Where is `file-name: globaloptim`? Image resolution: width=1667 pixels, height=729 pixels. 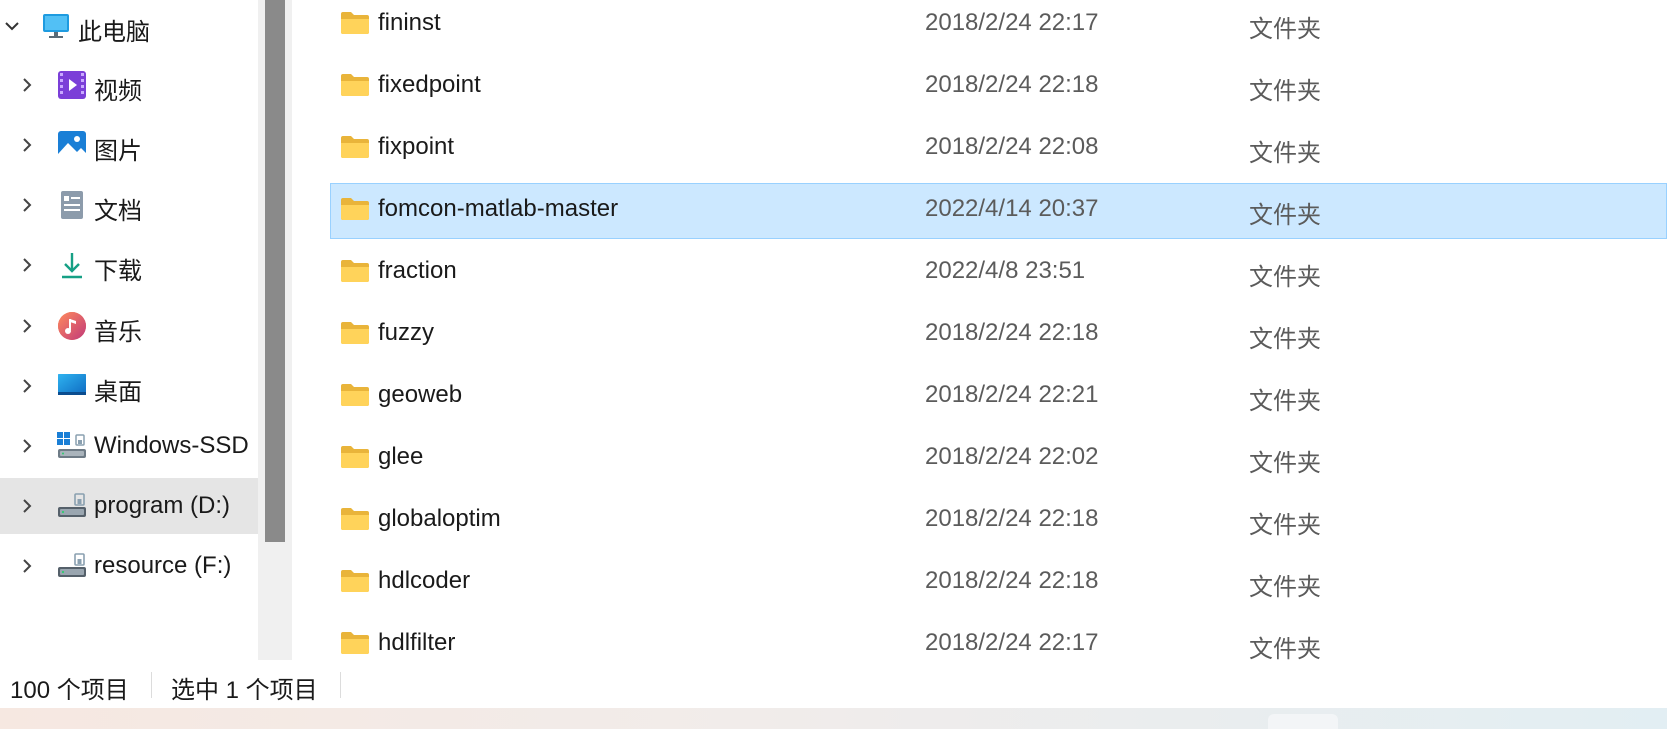
file-name: globaloptim is located at coordinates (439, 518).